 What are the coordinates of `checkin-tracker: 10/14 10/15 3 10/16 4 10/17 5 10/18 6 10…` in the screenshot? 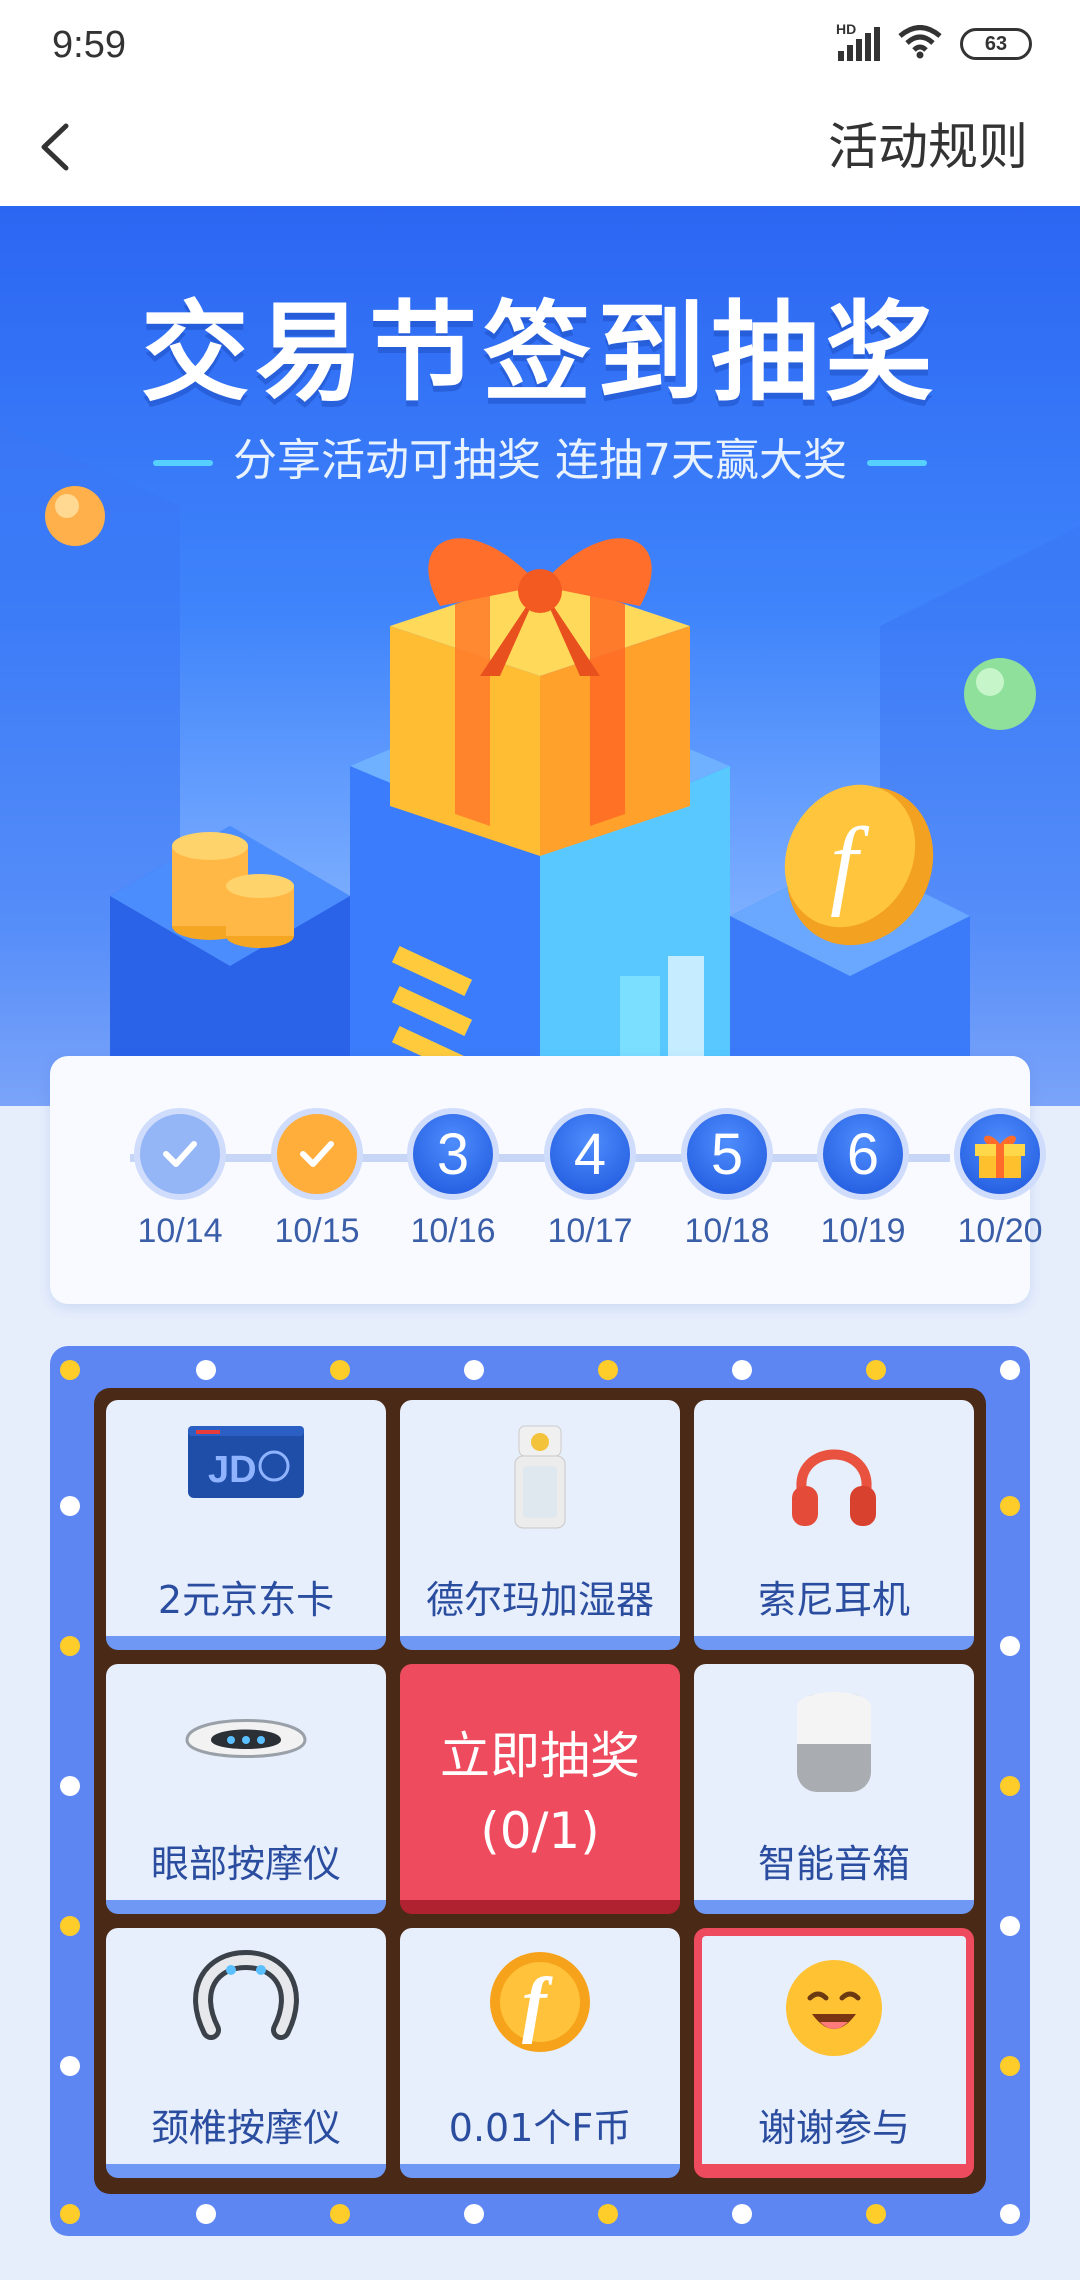 It's located at (548, 1180).